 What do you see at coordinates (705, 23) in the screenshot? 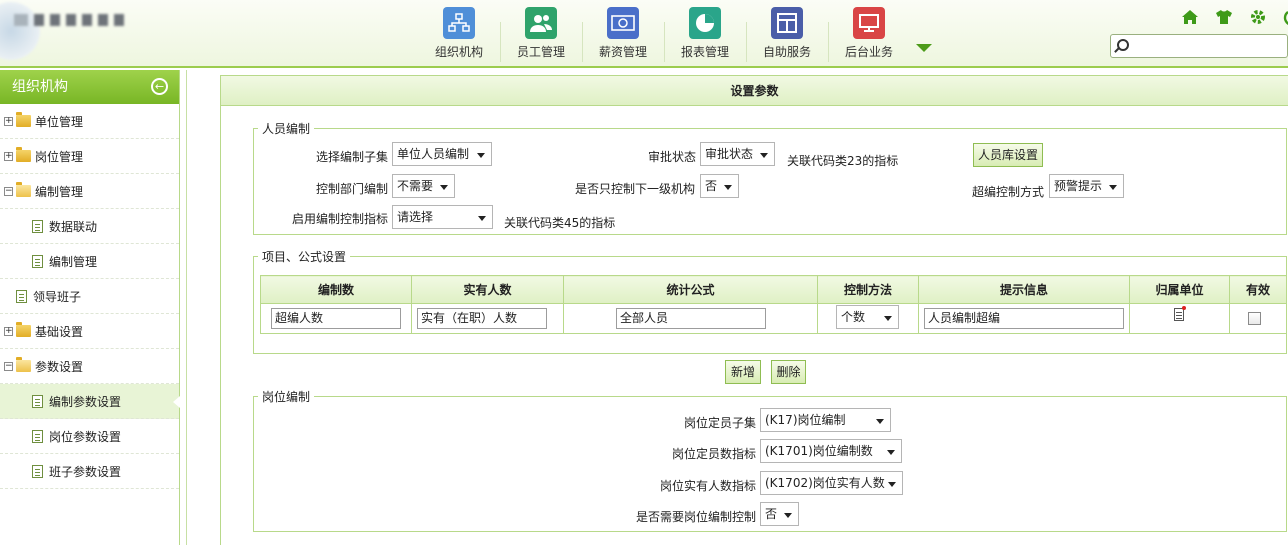
I see `pie-chart-icon` at bounding box center [705, 23].